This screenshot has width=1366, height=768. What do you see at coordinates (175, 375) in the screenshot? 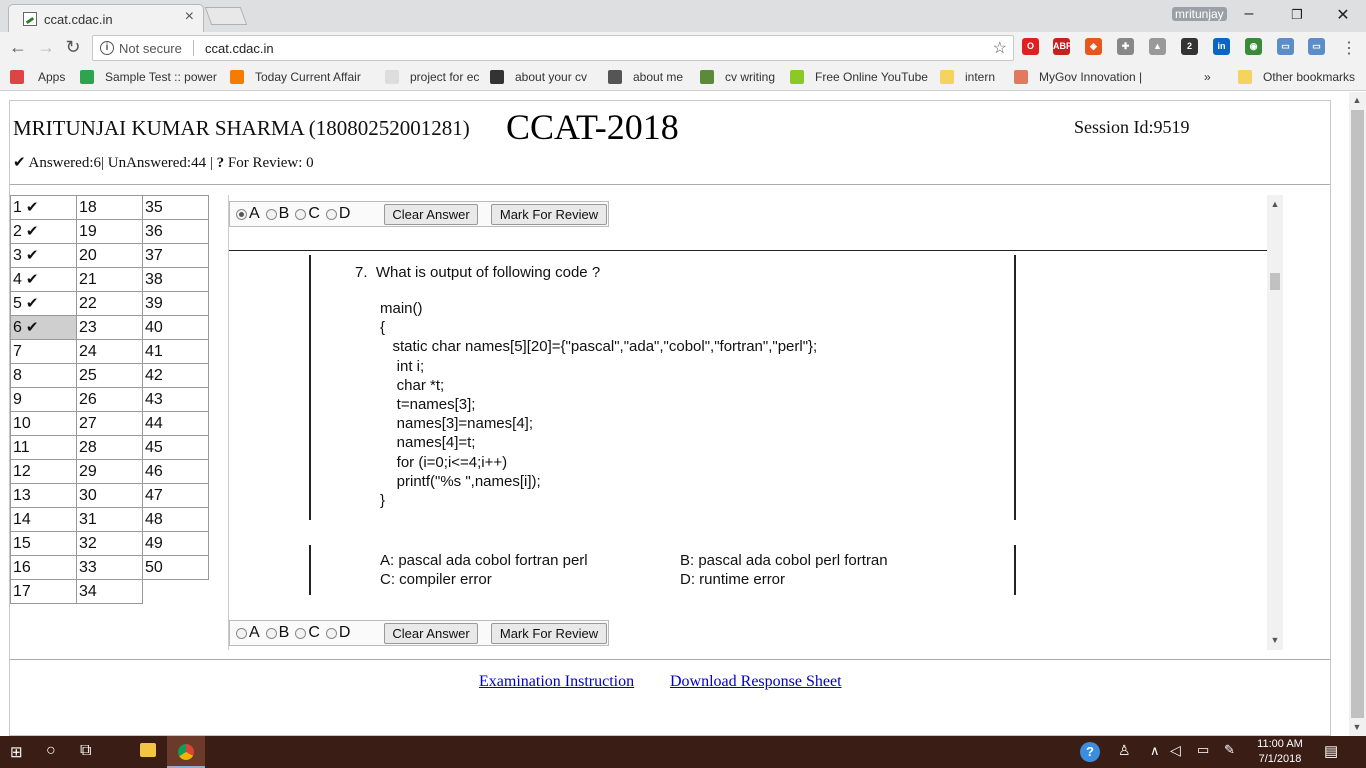
I see `question-cell-42: 42` at bounding box center [175, 375].